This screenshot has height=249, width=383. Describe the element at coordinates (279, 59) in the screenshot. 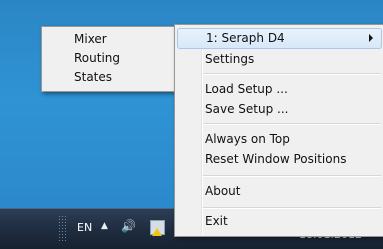

I see `menu-item-settings: Settings` at that location.